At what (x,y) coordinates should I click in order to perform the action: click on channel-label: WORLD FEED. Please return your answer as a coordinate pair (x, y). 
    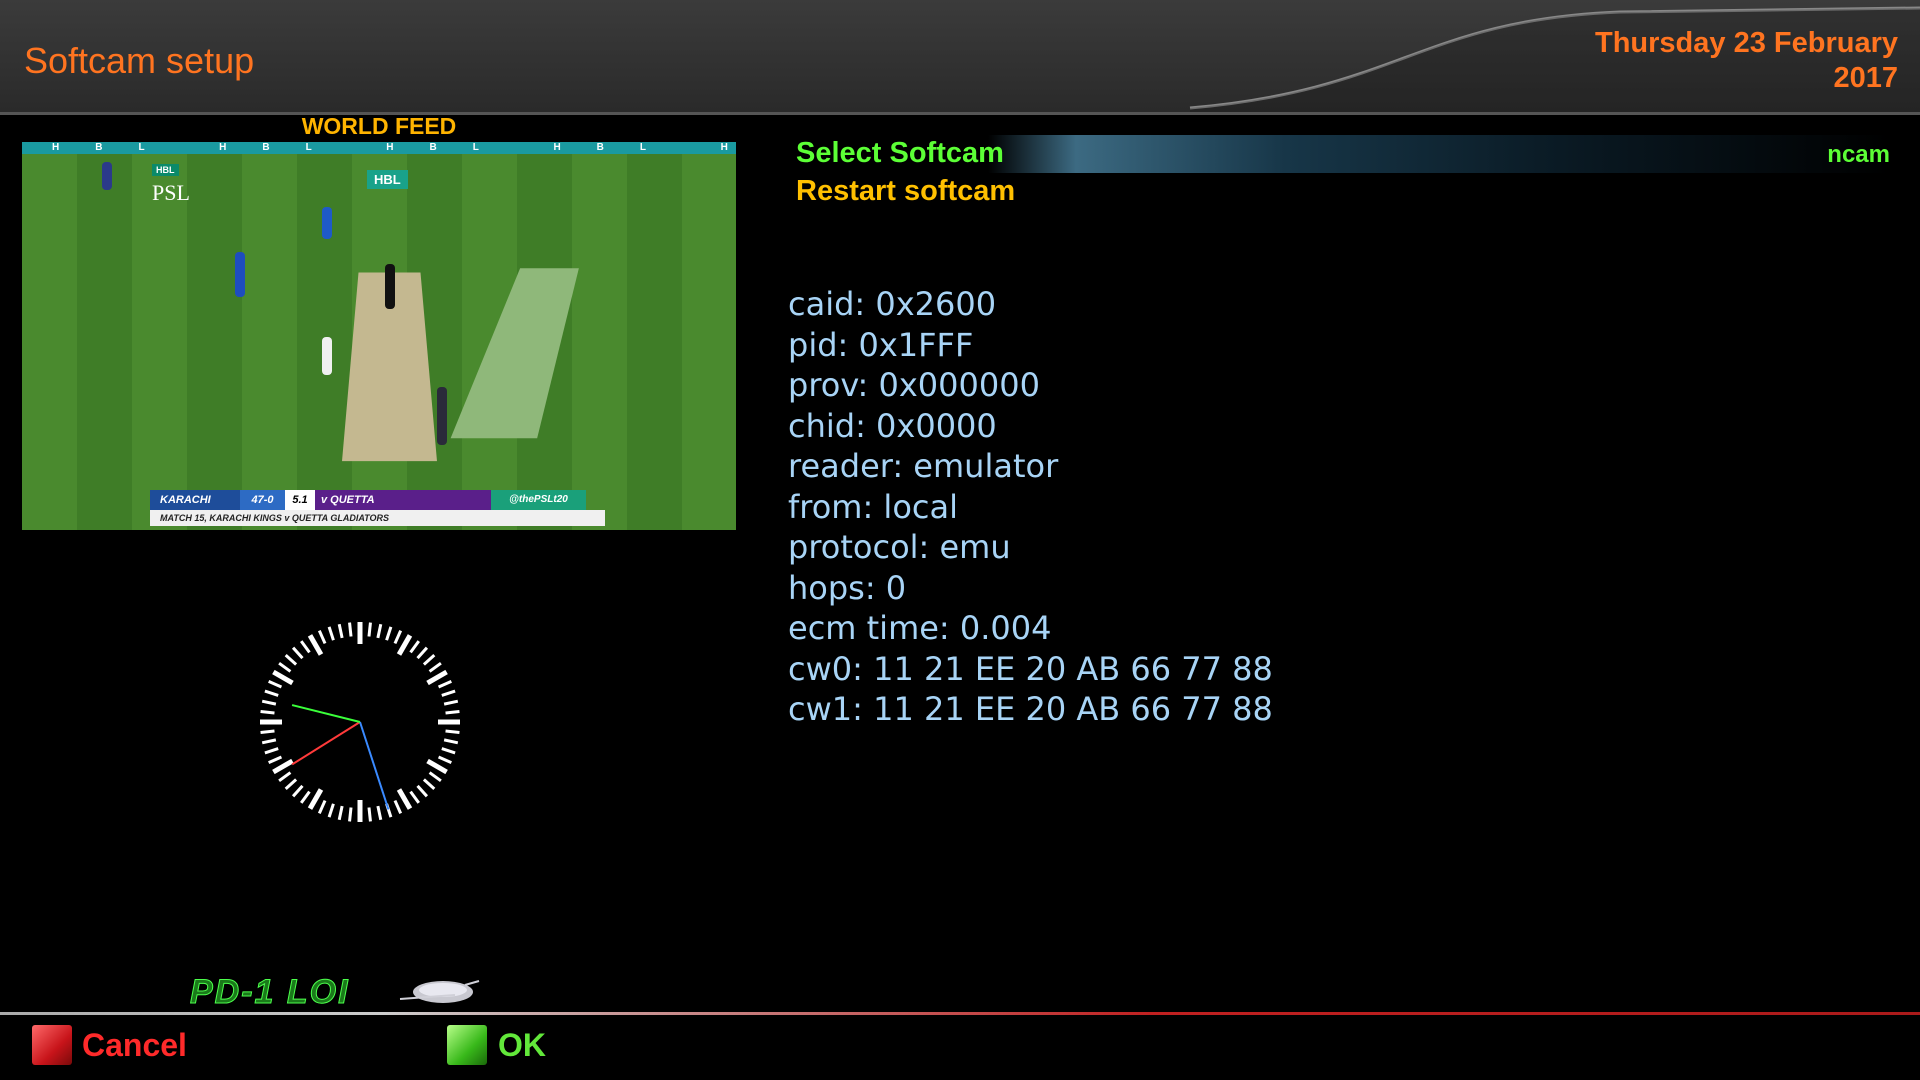
    Looking at the image, I should click on (379, 126).